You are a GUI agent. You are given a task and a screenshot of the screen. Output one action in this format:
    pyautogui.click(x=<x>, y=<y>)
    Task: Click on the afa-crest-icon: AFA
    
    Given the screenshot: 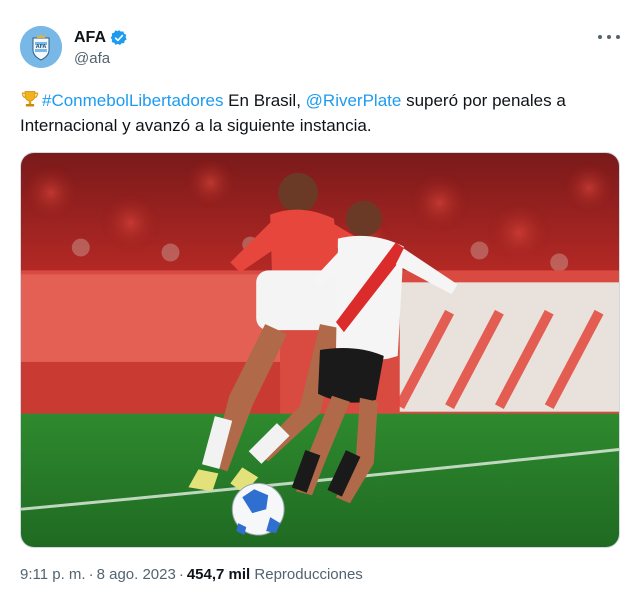 What is the action you would take?
    pyautogui.click(x=41, y=47)
    